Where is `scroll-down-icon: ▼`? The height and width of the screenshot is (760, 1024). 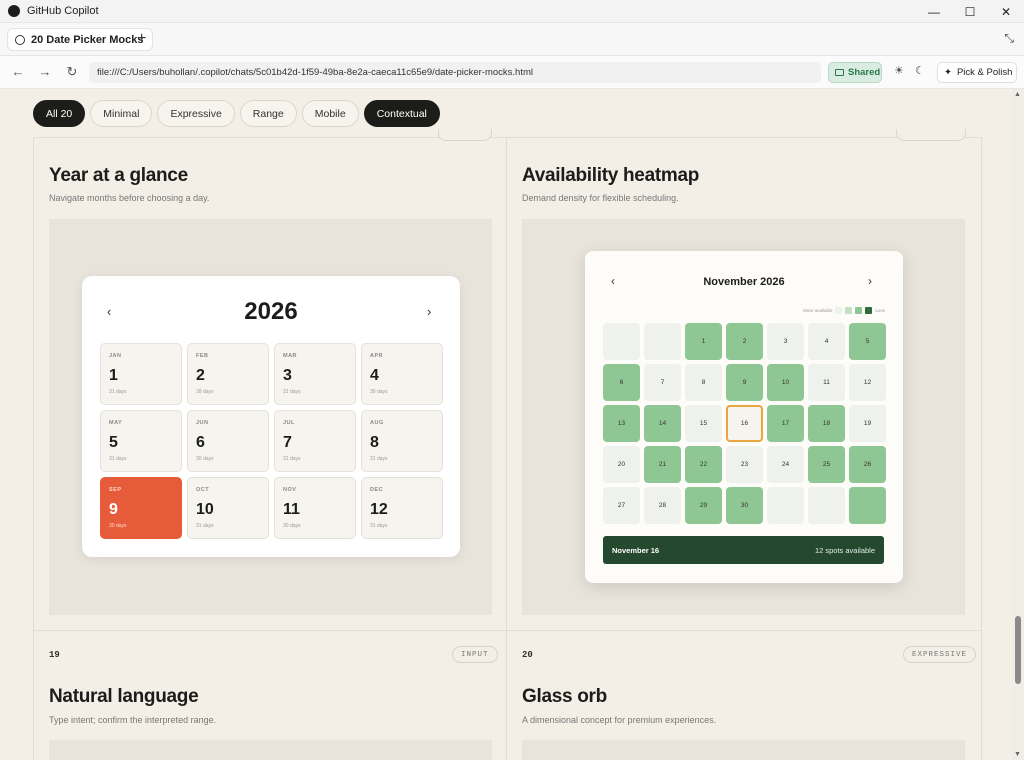
scroll-down-icon: ▼ is located at coordinates (1017, 754).